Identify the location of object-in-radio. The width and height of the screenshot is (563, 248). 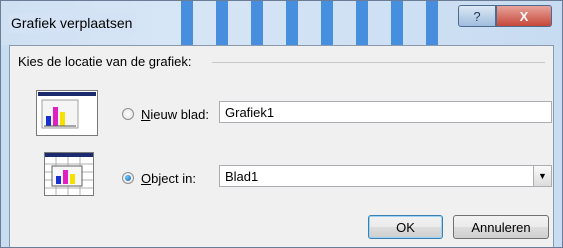
(128, 178).